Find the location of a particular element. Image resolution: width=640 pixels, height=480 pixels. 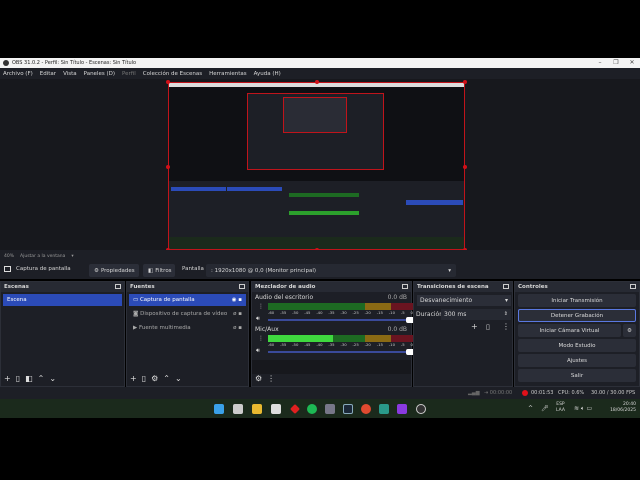

file-explorer-icon is located at coordinates (257, 409).